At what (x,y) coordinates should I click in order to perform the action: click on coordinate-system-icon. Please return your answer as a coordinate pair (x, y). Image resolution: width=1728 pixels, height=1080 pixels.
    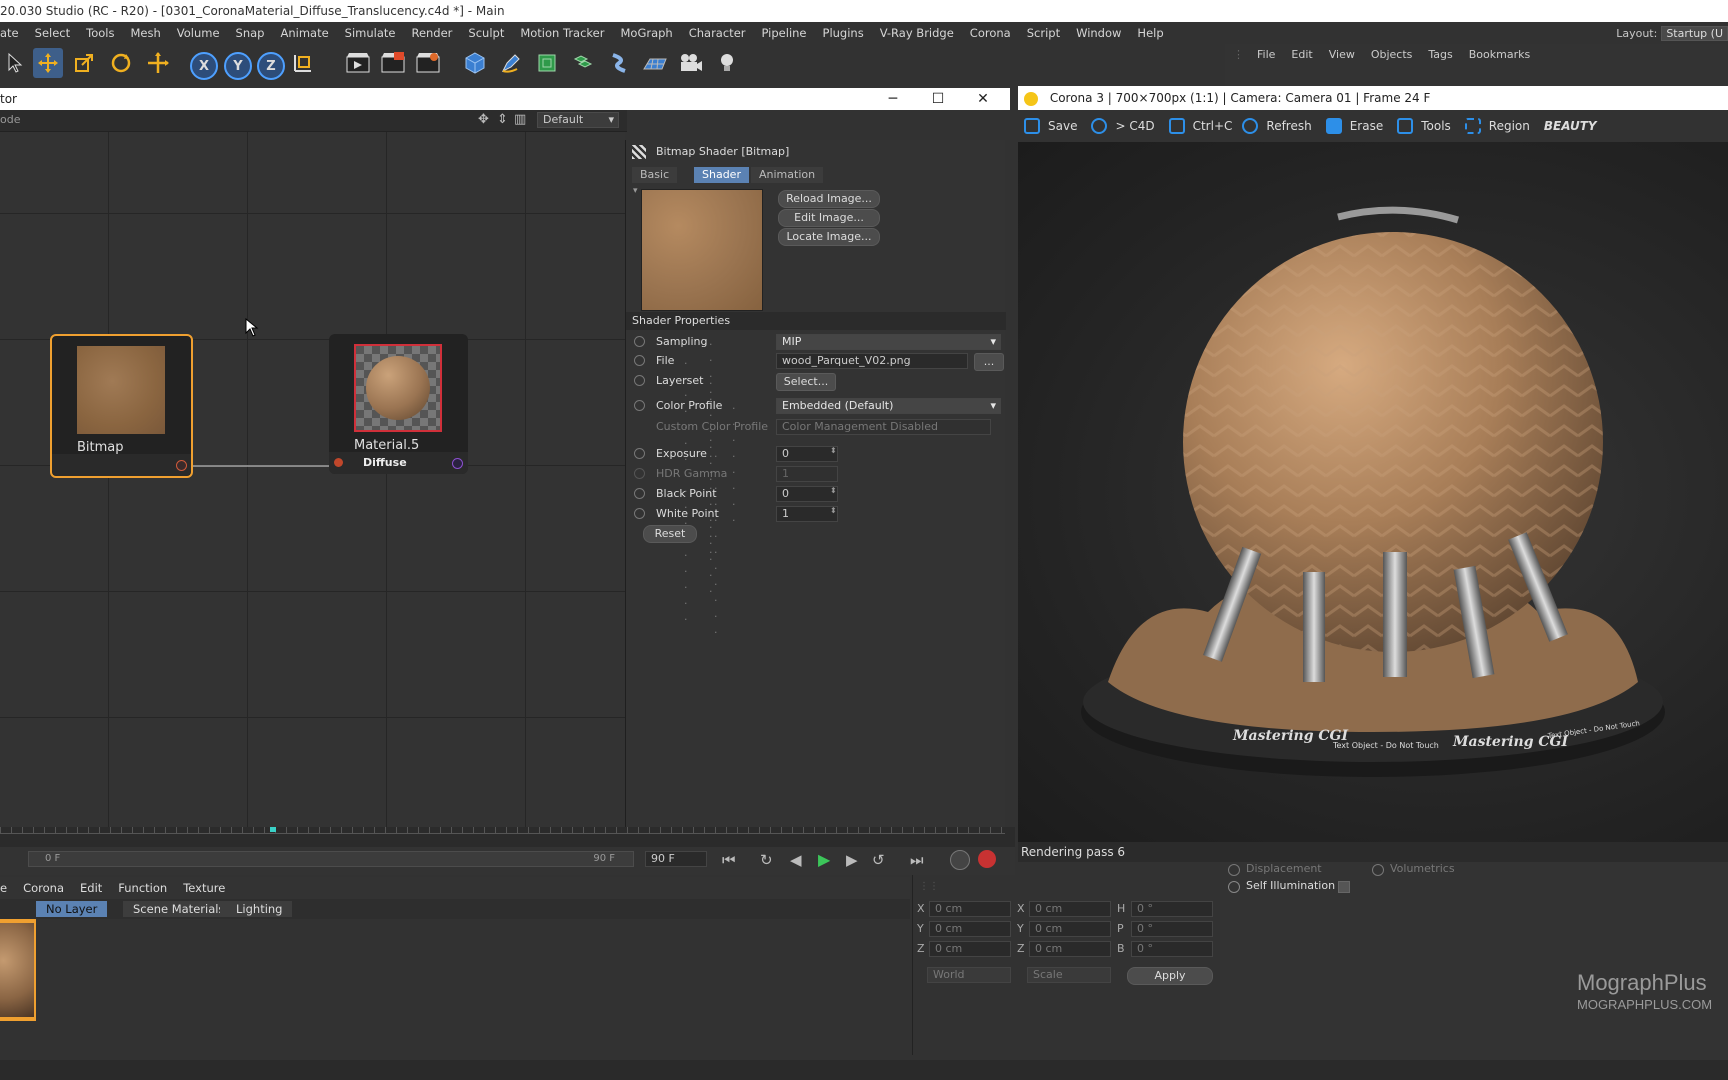
    Looking at the image, I should click on (302, 63).